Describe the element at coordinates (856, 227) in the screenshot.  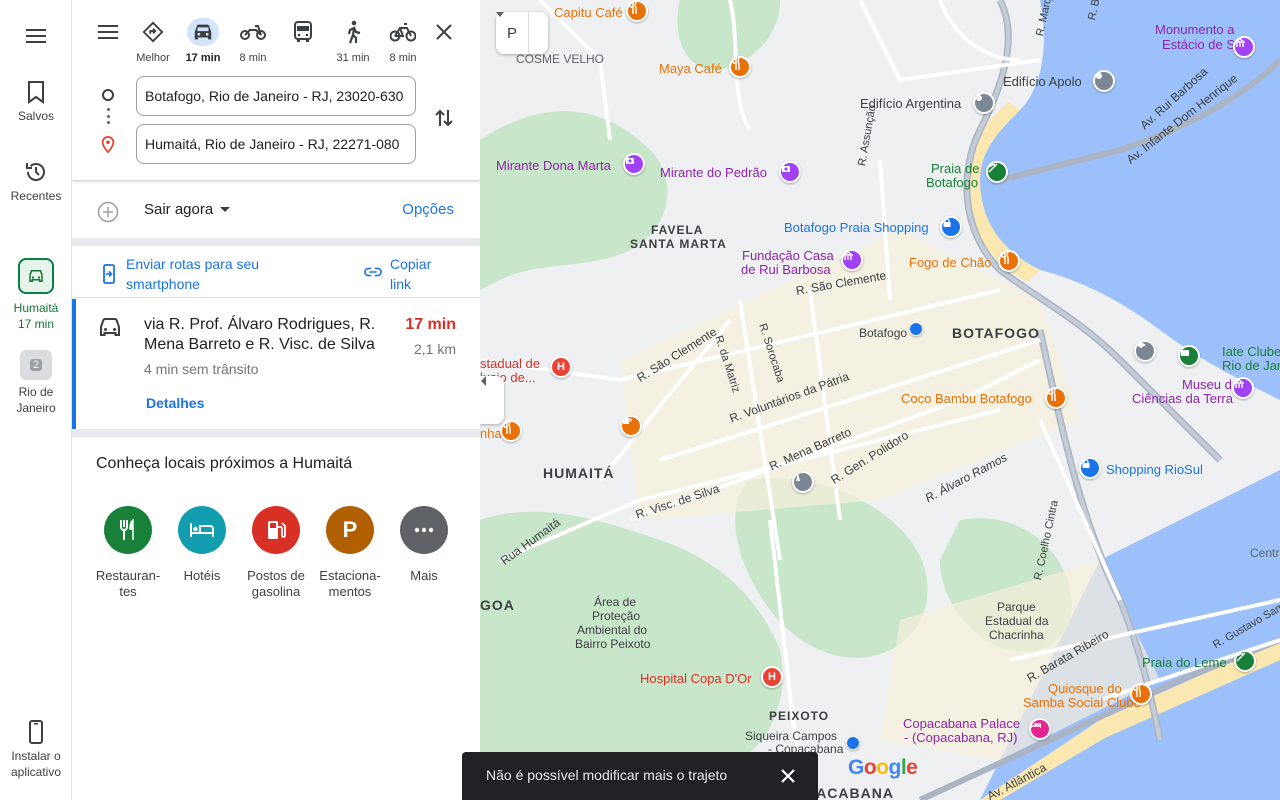
I see `poi-label: Botafogo Praia Shopping` at that location.